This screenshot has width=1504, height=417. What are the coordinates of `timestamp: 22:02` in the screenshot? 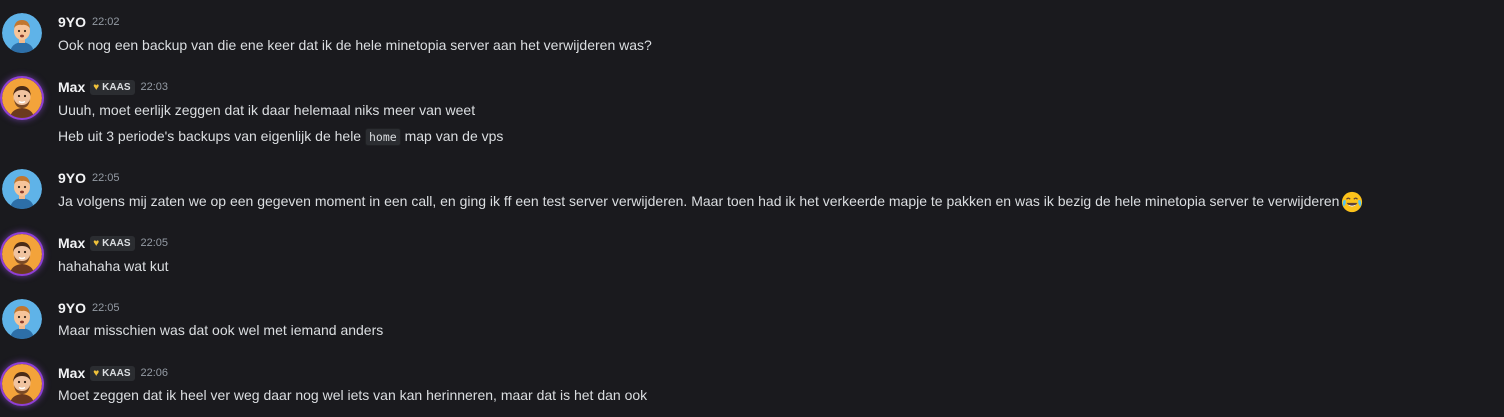 It's located at (106, 22).